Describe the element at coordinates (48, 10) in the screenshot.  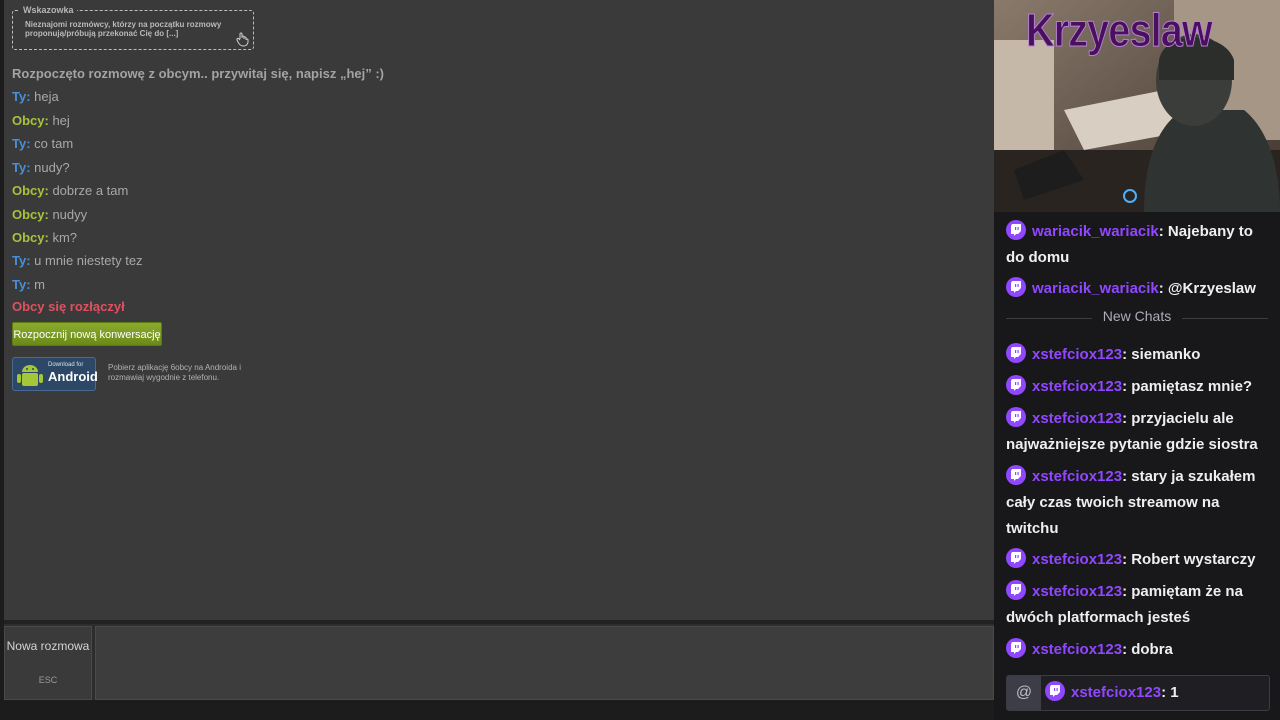
I see `hint-legend: Wskazowka` at that location.